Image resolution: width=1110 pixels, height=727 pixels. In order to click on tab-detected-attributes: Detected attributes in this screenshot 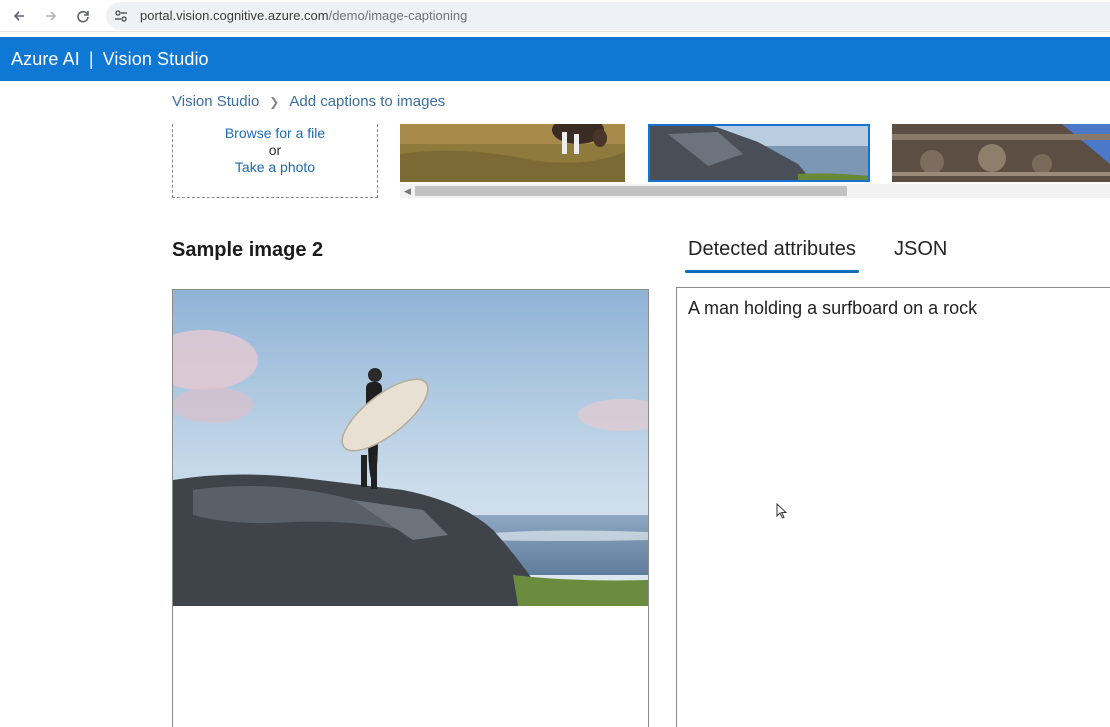, I will do `click(772, 255)`.